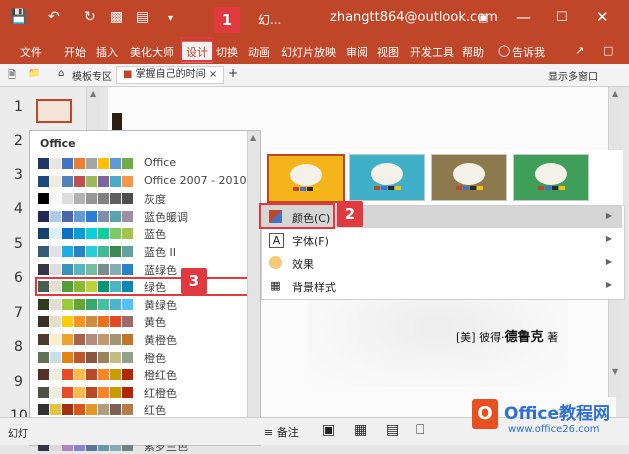 This screenshot has height=454, width=629. Describe the element at coordinates (328, 430) in the screenshot. I see `normal-view-icon: ▣` at that location.